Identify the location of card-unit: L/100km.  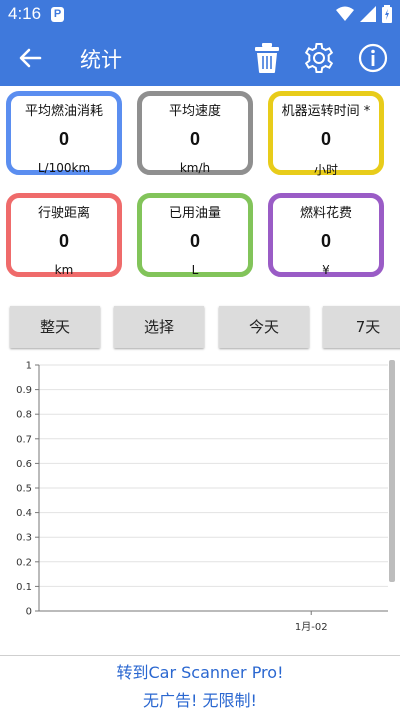
(64, 168).